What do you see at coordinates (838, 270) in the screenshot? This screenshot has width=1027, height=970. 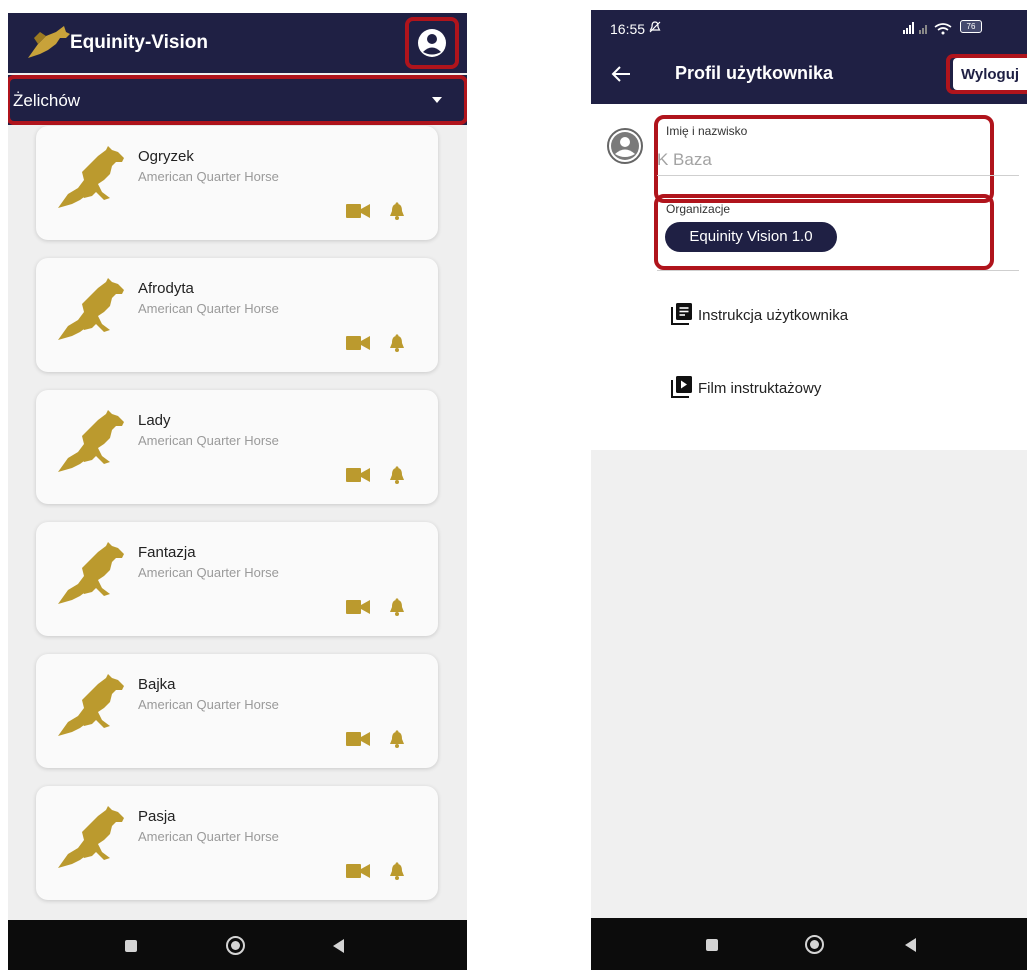 I see `org-field-underline` at bounding box center [838, 270].